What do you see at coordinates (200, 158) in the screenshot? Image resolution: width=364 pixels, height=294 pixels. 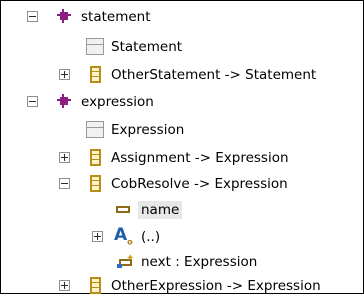 I see `tree-node-label: Assignment -> Expression` at bounding box center [200, 158].